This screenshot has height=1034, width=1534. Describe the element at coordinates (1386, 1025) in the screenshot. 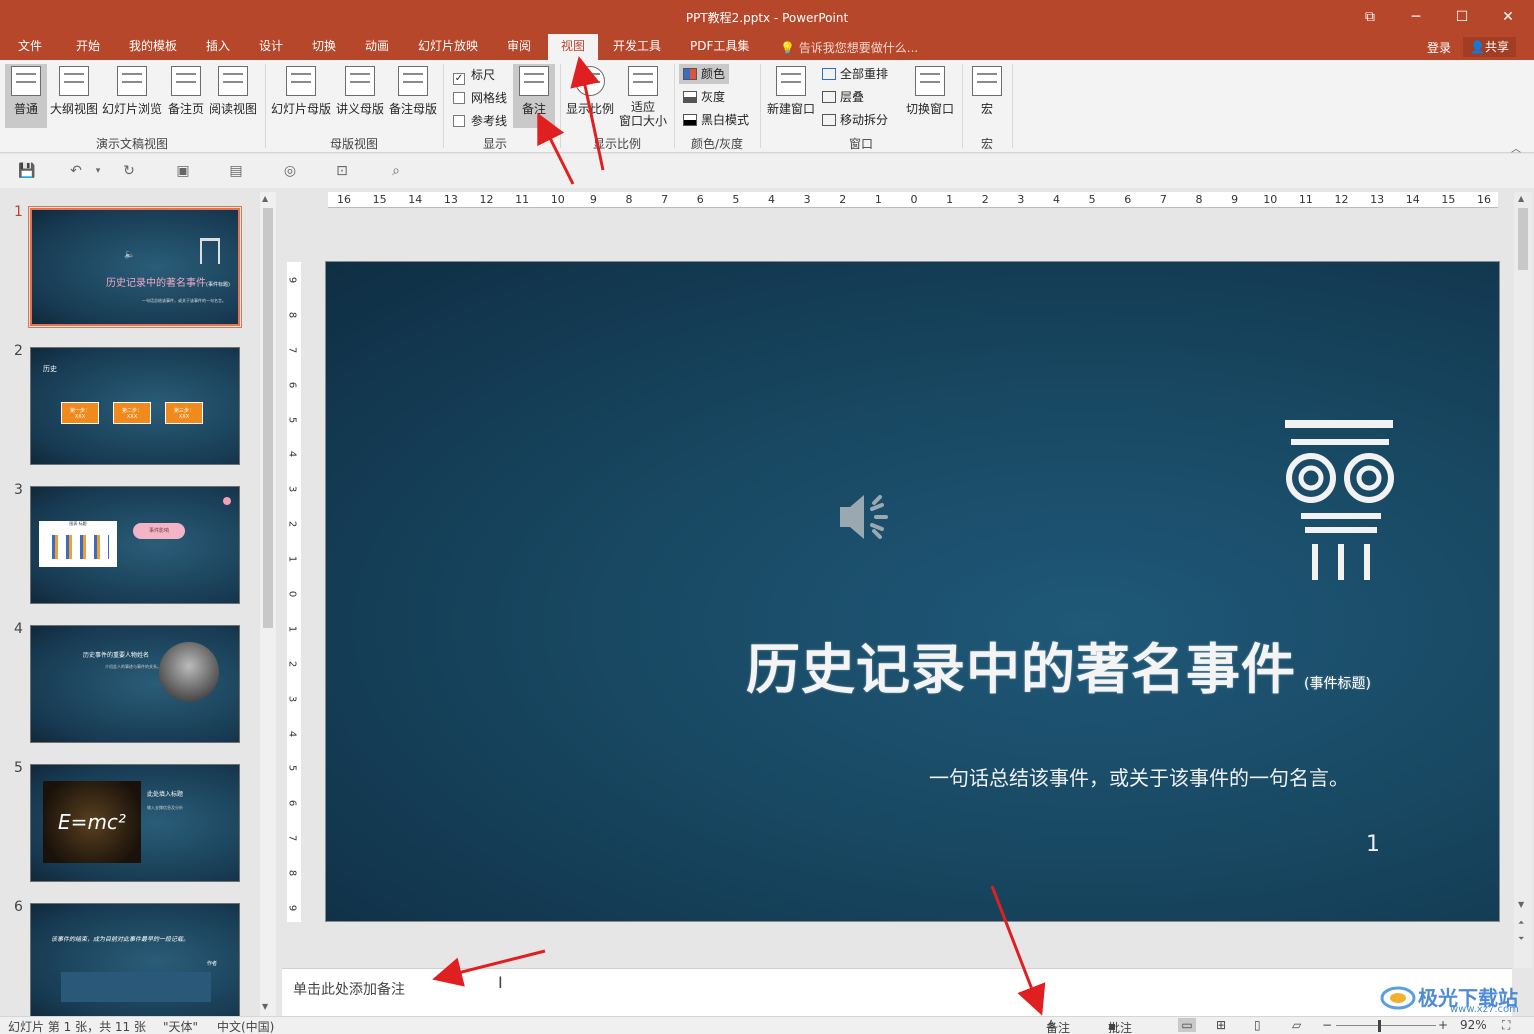

I see `zoom-slider` at that location.